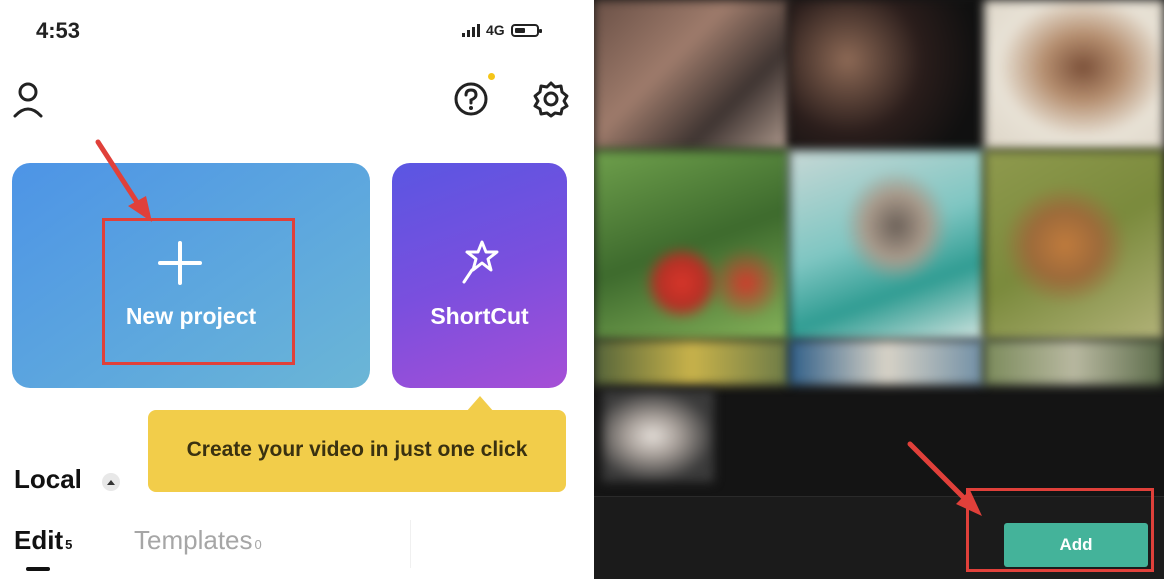  I want to click on status-time: 4:53, so click(58, 30).